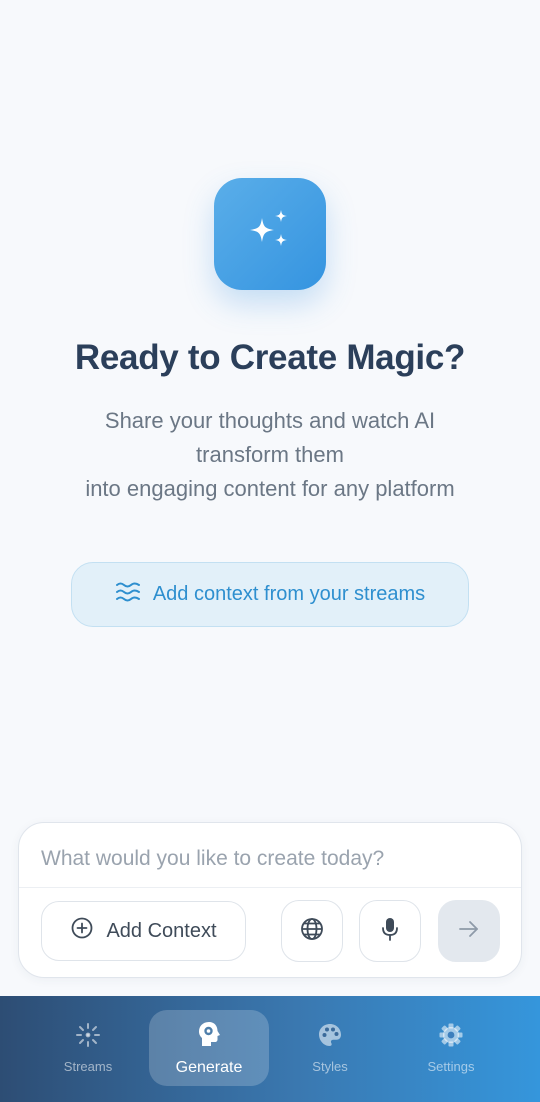 The width and height of the screenshot is (540, 1102). I want to click on bottom-tab-bar: Streams Generate Styles Settings, so click(270, 1049).